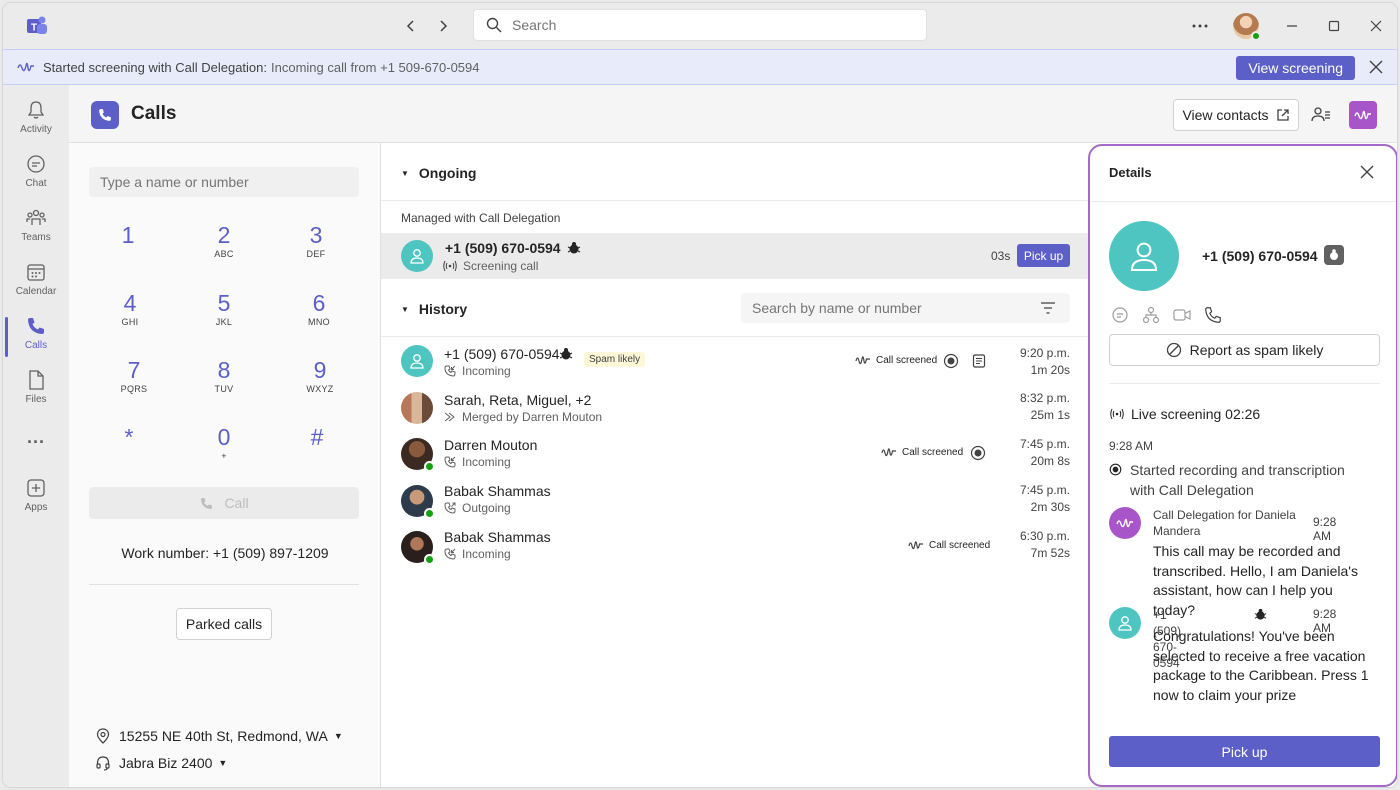 The height and width of the screenshot is (790, 1400). I want to click on close-banner-icon, so click(1376, 67).